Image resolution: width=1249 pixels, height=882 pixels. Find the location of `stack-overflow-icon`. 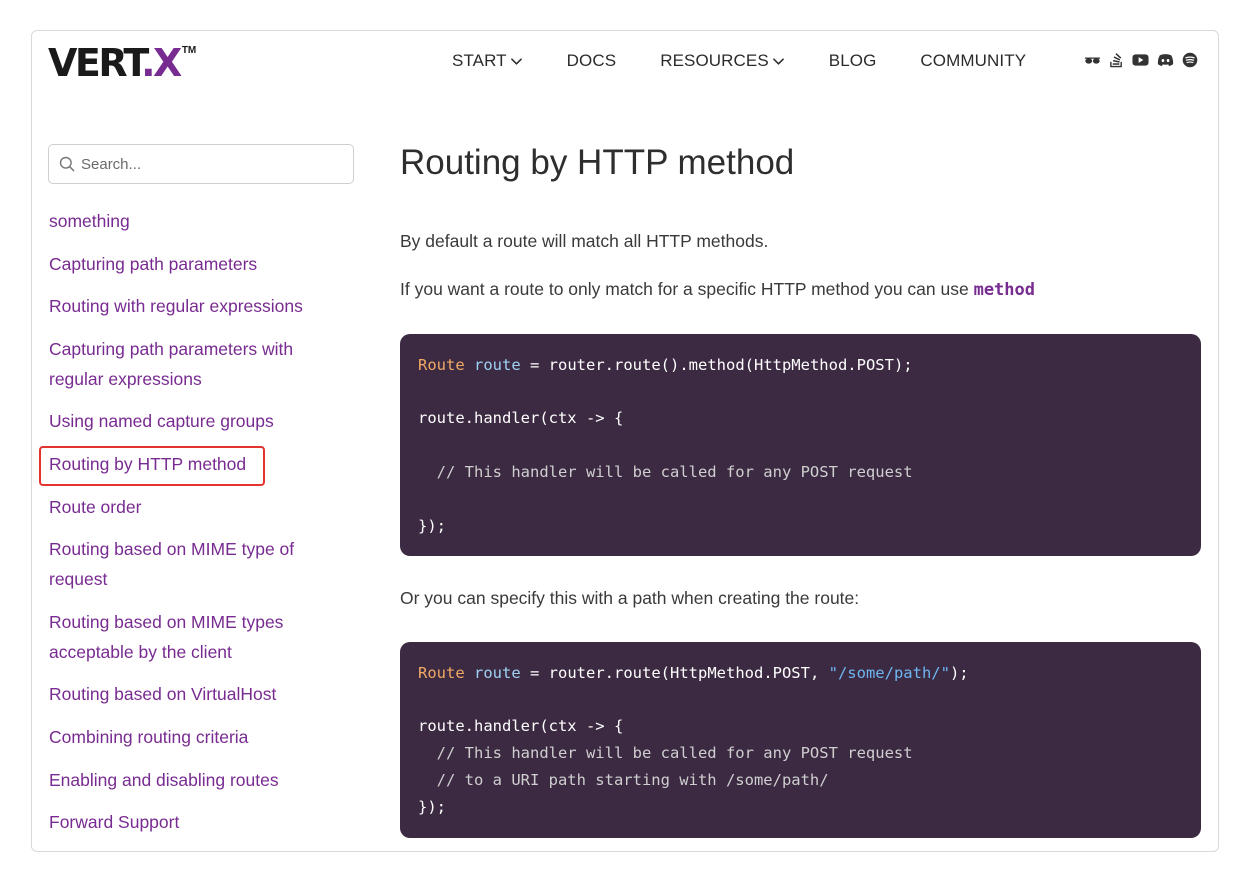

stack-overflow-icon is located at coordinates (1116, 60).